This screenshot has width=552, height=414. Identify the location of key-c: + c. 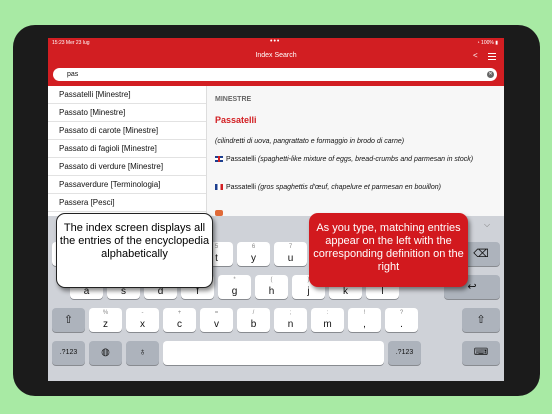
(179, 320).